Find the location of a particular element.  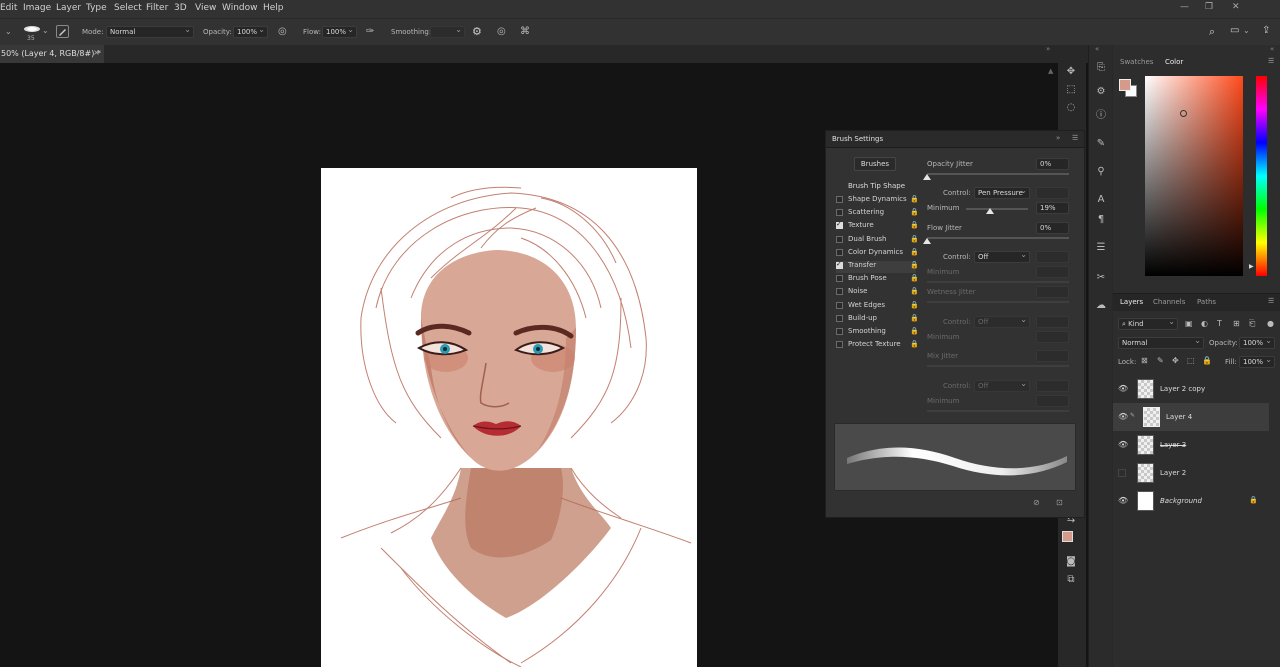

menu-type: Type is located at coordinates (96, 8).